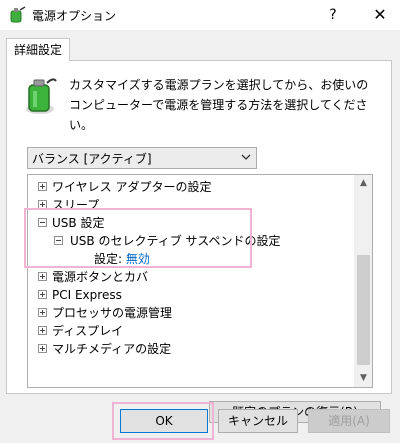 Image resolution: width=400 pixels, height=443 pixels. What do you see at coordinates (246, 157) in the screenshot?
I see `chevron-down-icon` at bounding box center [246, 157].